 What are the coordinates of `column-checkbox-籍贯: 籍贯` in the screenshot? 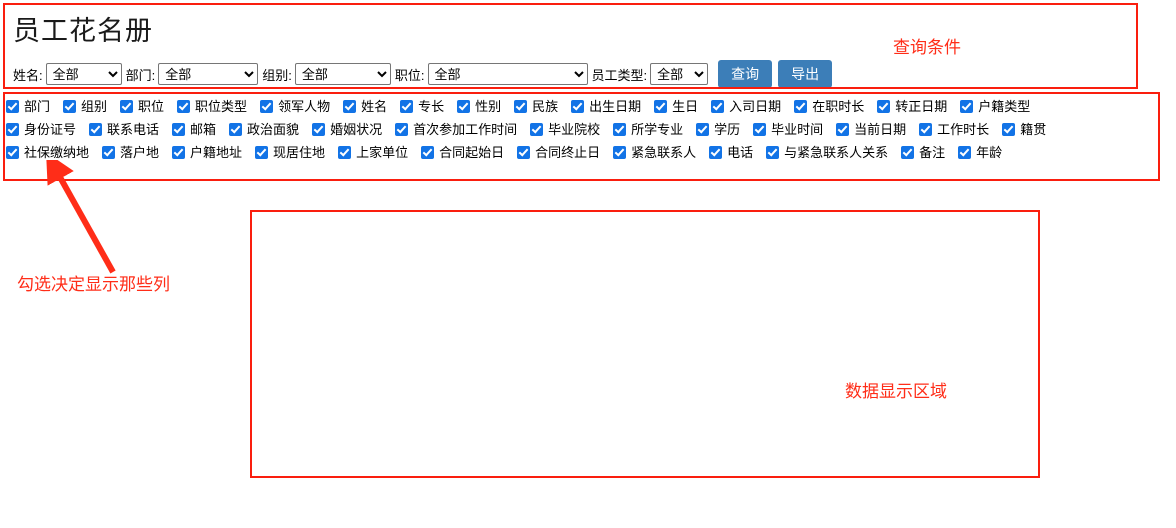 It's located at (1024, 129).